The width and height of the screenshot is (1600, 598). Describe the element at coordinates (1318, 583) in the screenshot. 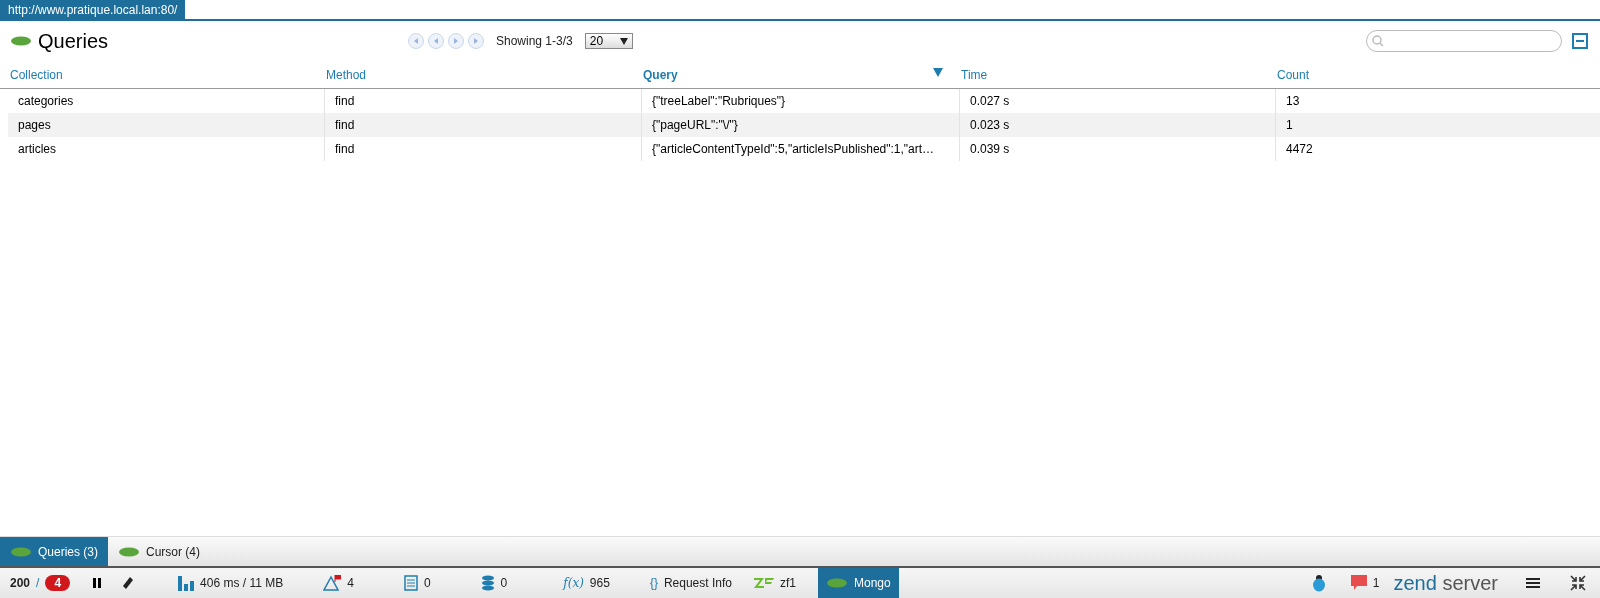

I see `bug-icon` at that location.